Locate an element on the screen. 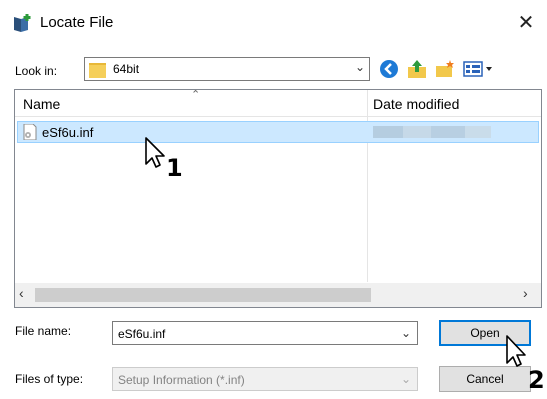 This screenshot has width=547, height=399. scroll-left-icon: ‹ is located at coordinates (21, 293).